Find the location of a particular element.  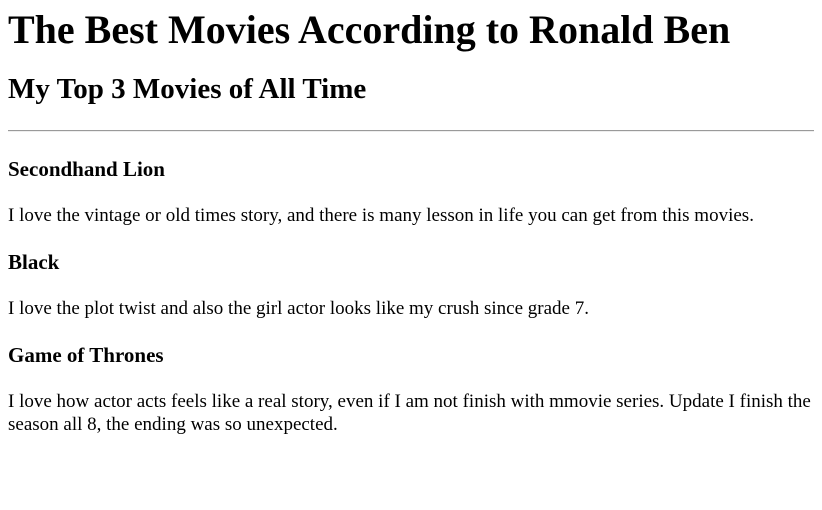

movie-title: Secondhand Lion is located at coordinates (86, 169).